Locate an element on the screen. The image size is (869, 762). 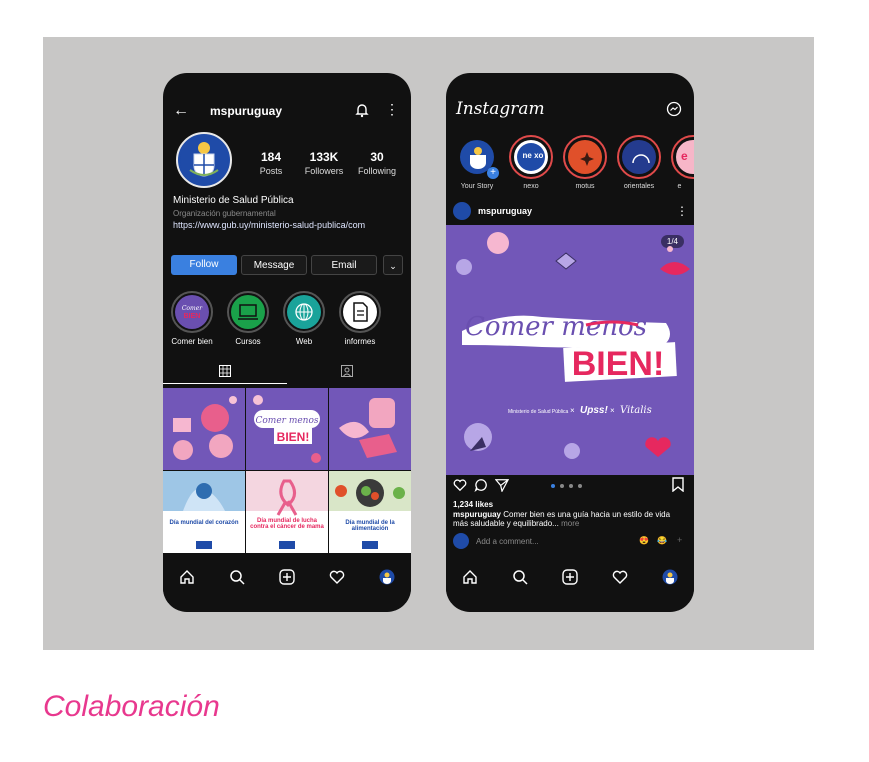
reaction-laugh: 😂 is located at coordinates (662, 540).